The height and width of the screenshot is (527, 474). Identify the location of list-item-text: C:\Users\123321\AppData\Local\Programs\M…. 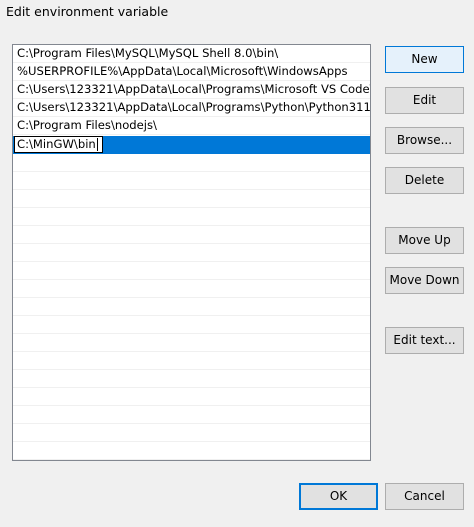
(194, 89).